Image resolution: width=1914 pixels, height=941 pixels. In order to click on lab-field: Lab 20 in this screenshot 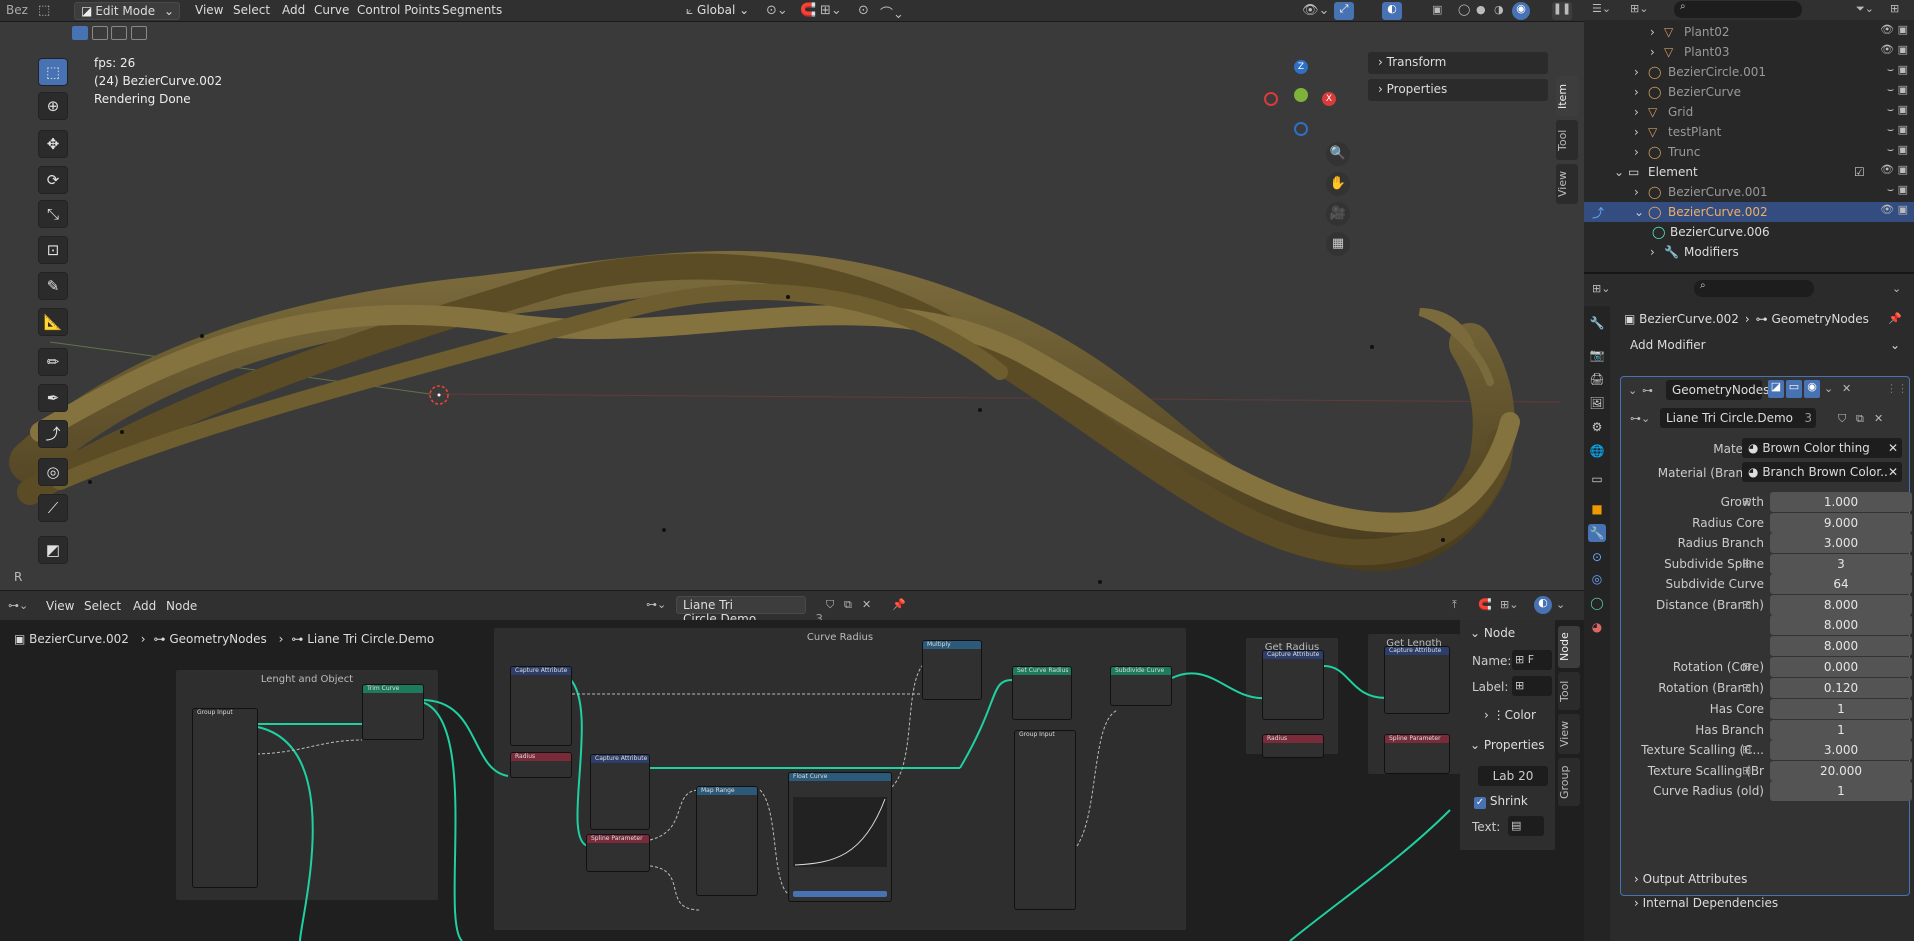, I will do `click(1513, 776)`.